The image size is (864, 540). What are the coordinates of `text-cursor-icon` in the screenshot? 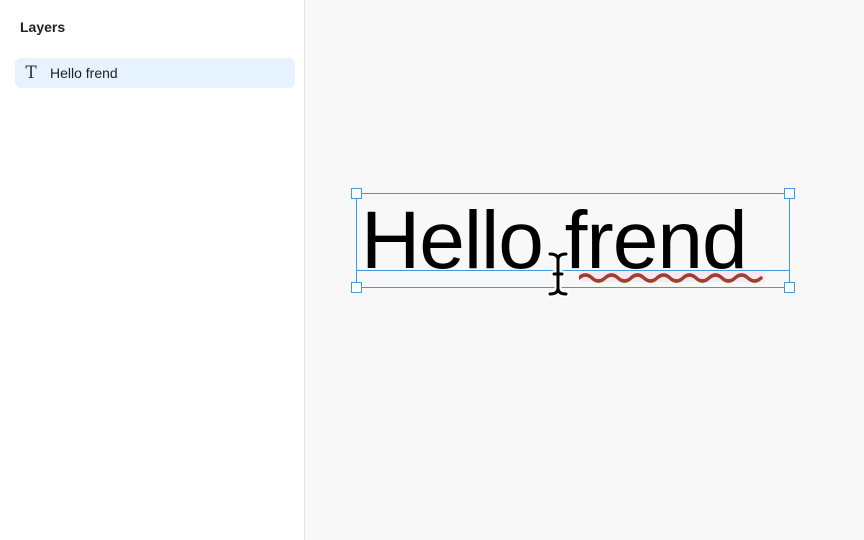 It's located at (558, 274).